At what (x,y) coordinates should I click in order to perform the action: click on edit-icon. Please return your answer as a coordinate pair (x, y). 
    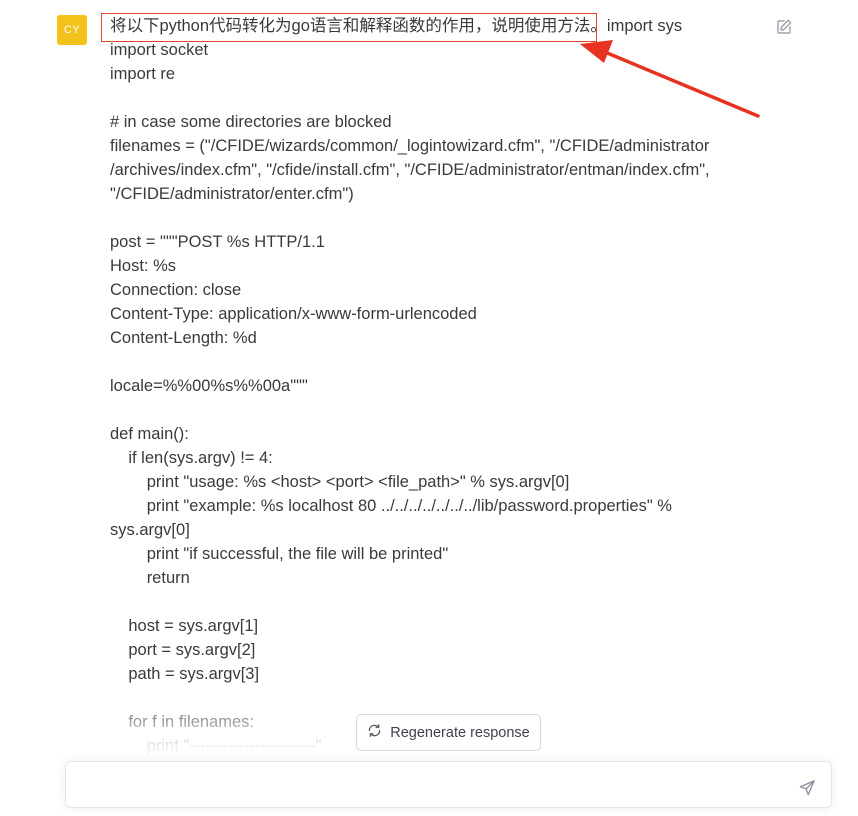
    Looking at the image, I should click on (784, 27).